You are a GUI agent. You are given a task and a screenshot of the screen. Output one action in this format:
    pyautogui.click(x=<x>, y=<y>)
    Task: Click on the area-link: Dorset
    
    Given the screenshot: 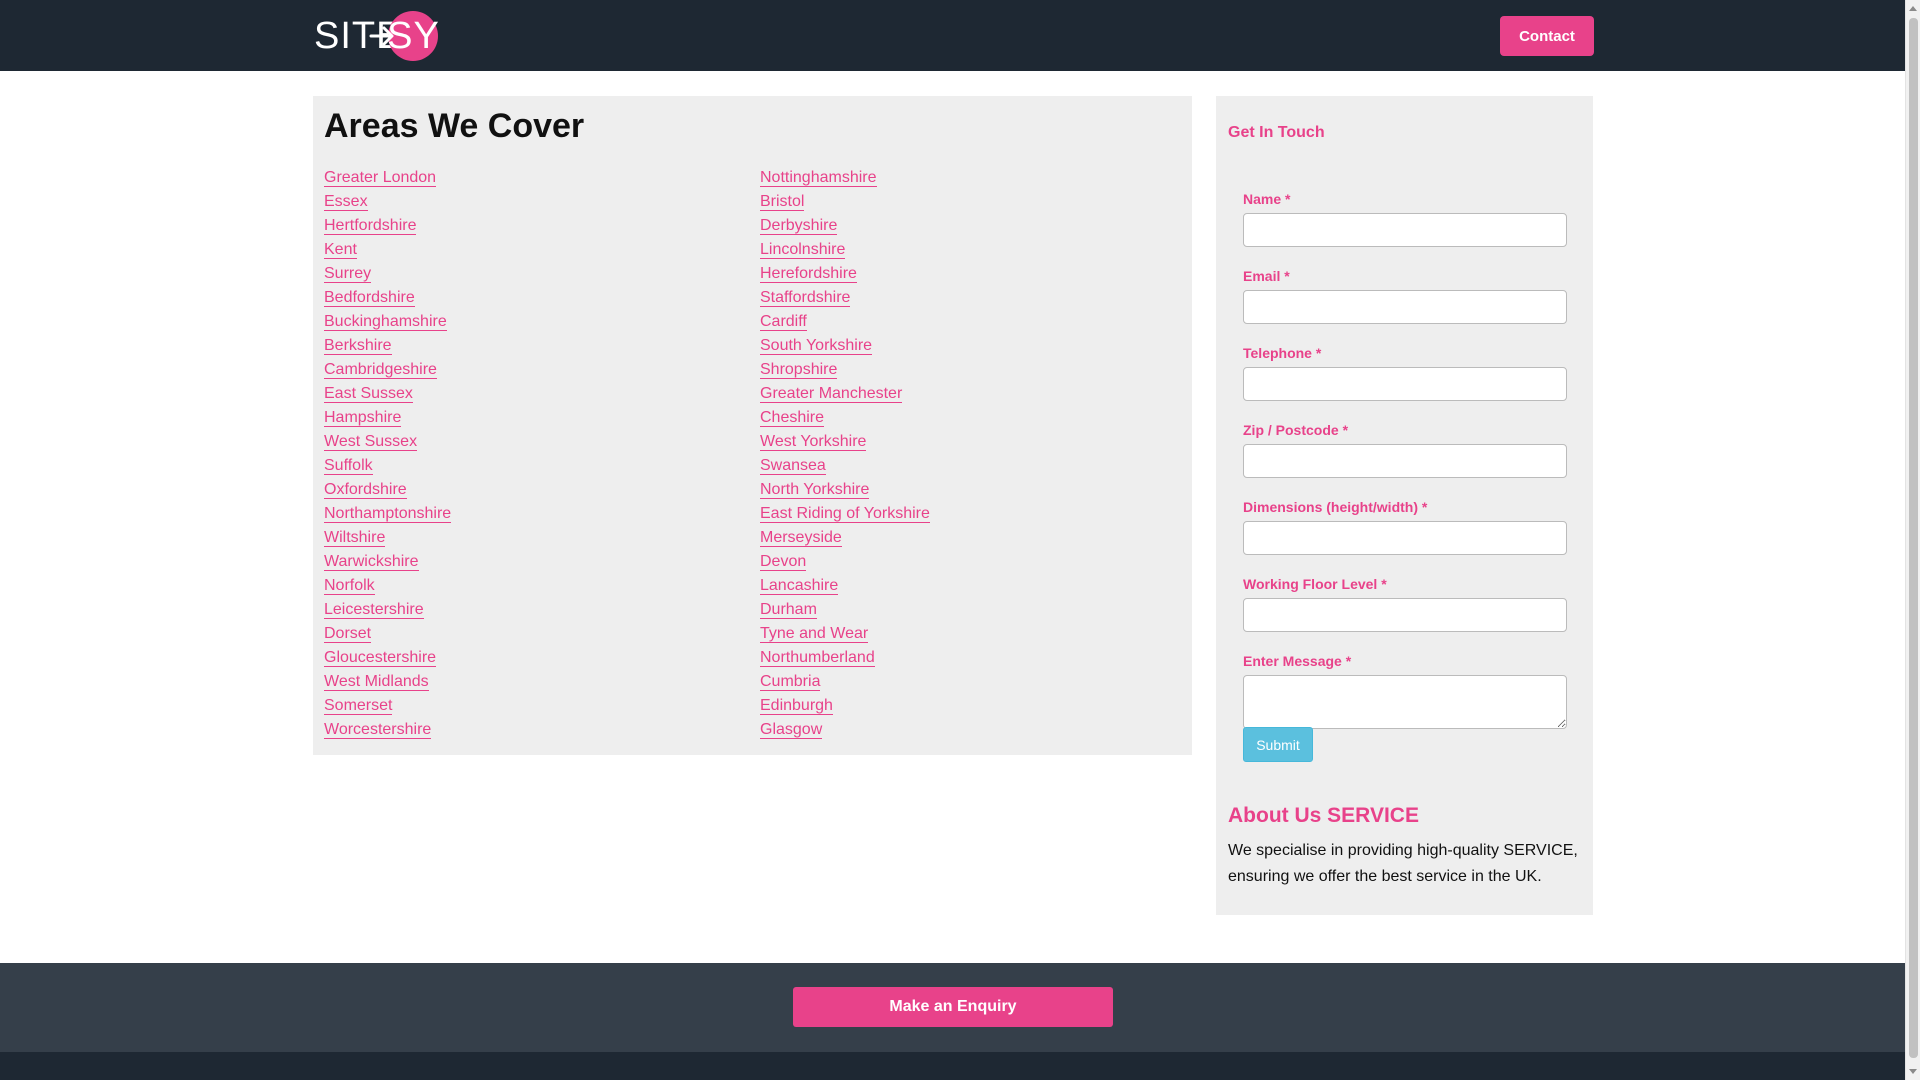 What is the action you would take?
    pyautogui.click(x=348, y=634)
    